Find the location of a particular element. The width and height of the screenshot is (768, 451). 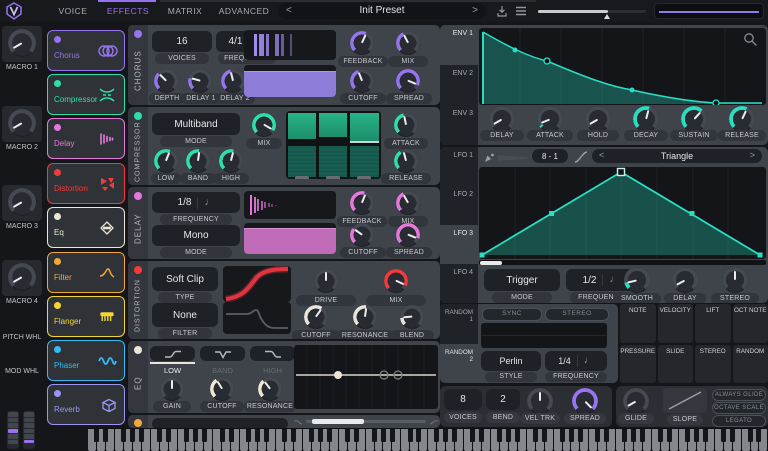

lfo-scrollbar-thumb is located at coordinates (491, 262).